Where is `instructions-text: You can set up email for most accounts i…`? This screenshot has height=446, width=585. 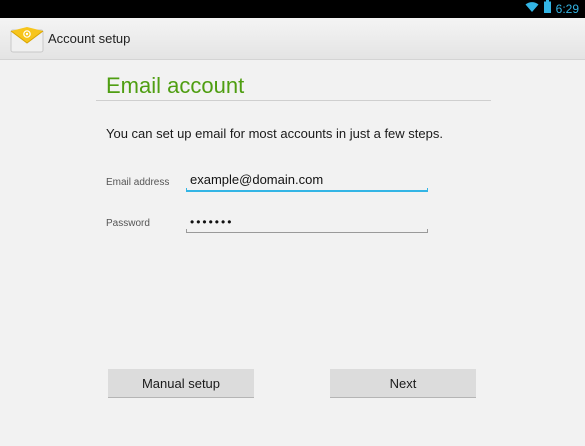 instructions-text: You can set up email for most accounts i… is located at coordinates (274, 133).